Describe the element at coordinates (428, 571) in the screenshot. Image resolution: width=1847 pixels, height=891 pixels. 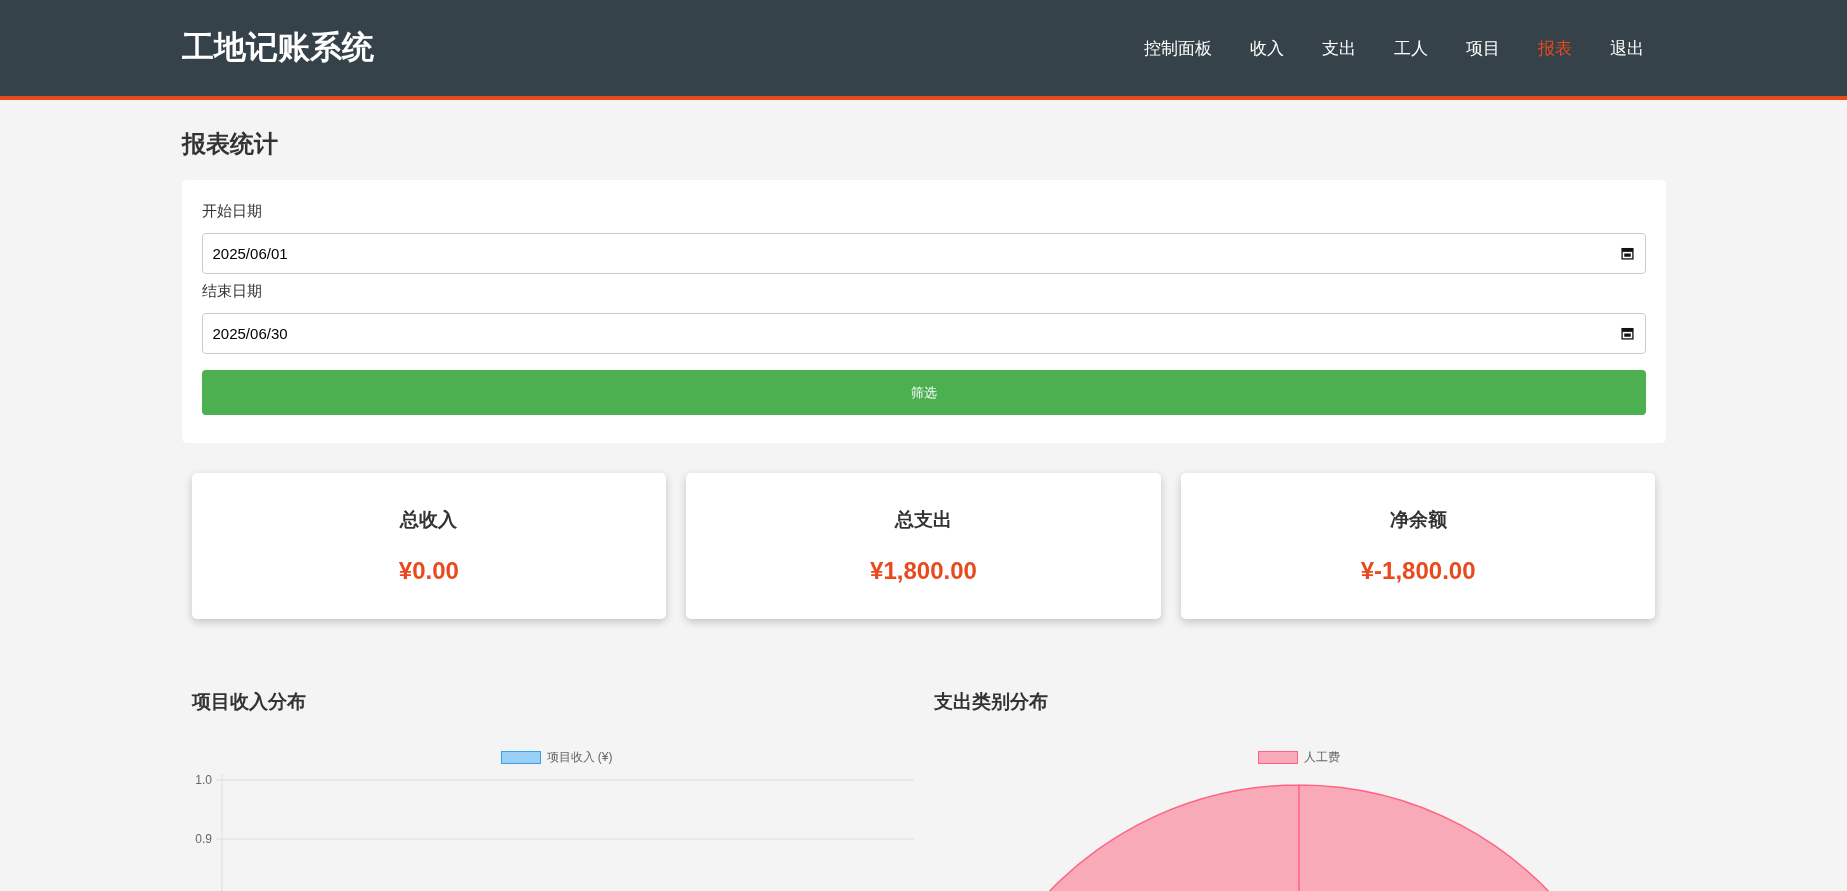
I see `card-amount: ¥0.00` at that location.